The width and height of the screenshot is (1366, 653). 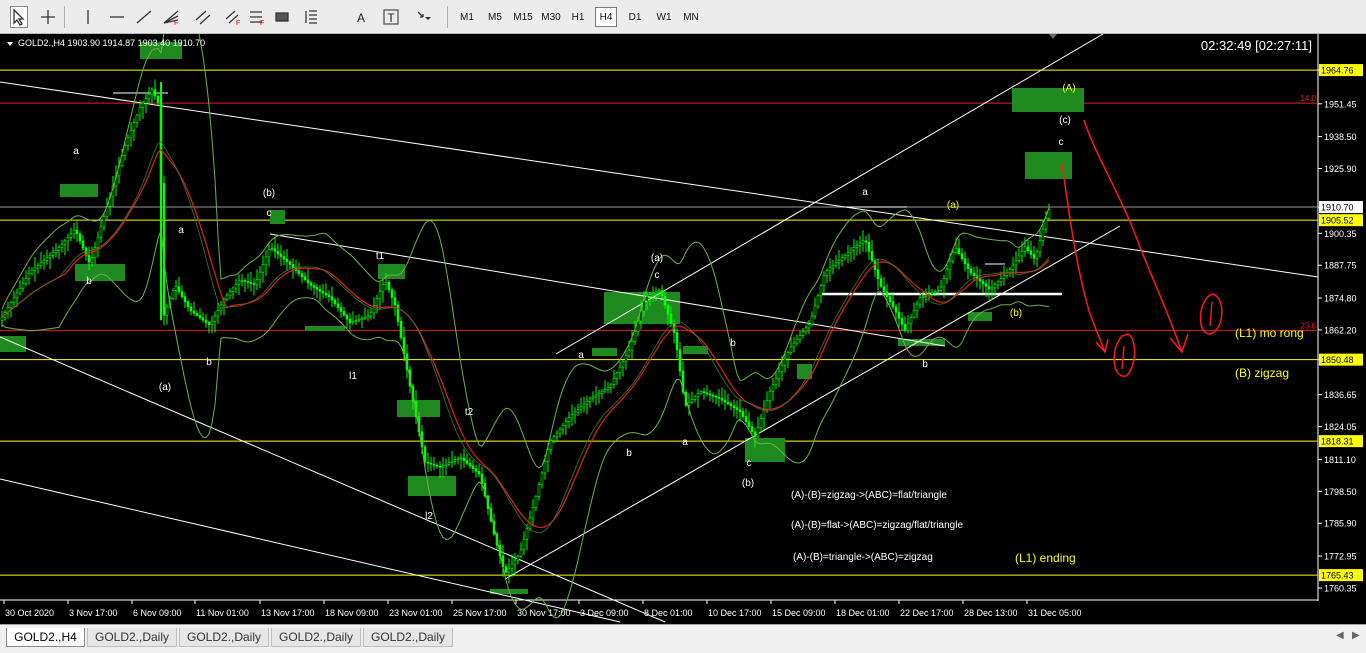 What do you see at coordinates (88, 17) in the screenshot?
I see `vertical-line-tool-button` at bounding box center [88, 17].